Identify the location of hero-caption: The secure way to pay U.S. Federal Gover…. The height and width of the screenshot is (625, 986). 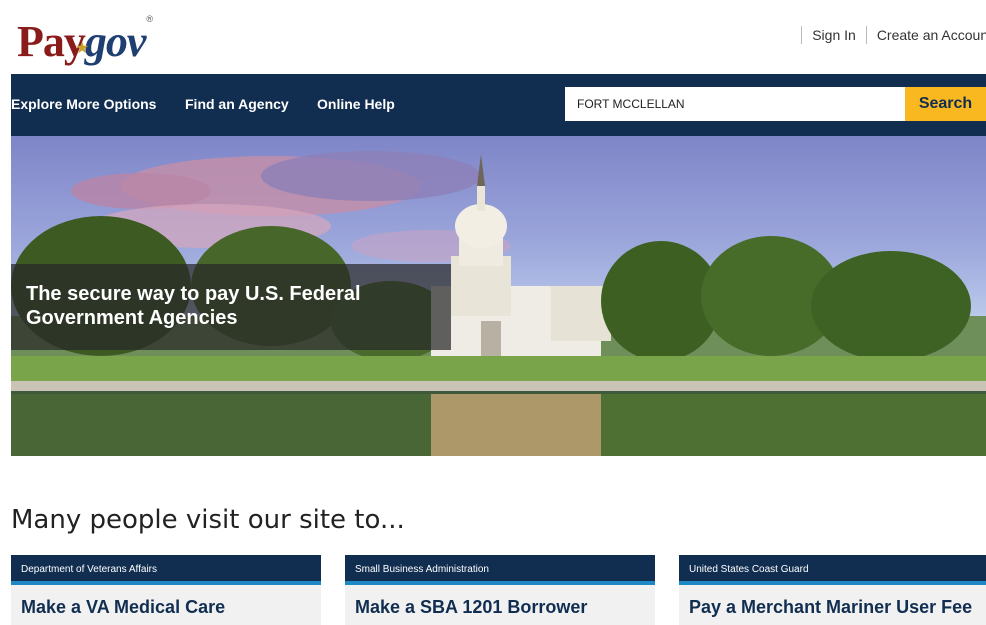
(193, 306).